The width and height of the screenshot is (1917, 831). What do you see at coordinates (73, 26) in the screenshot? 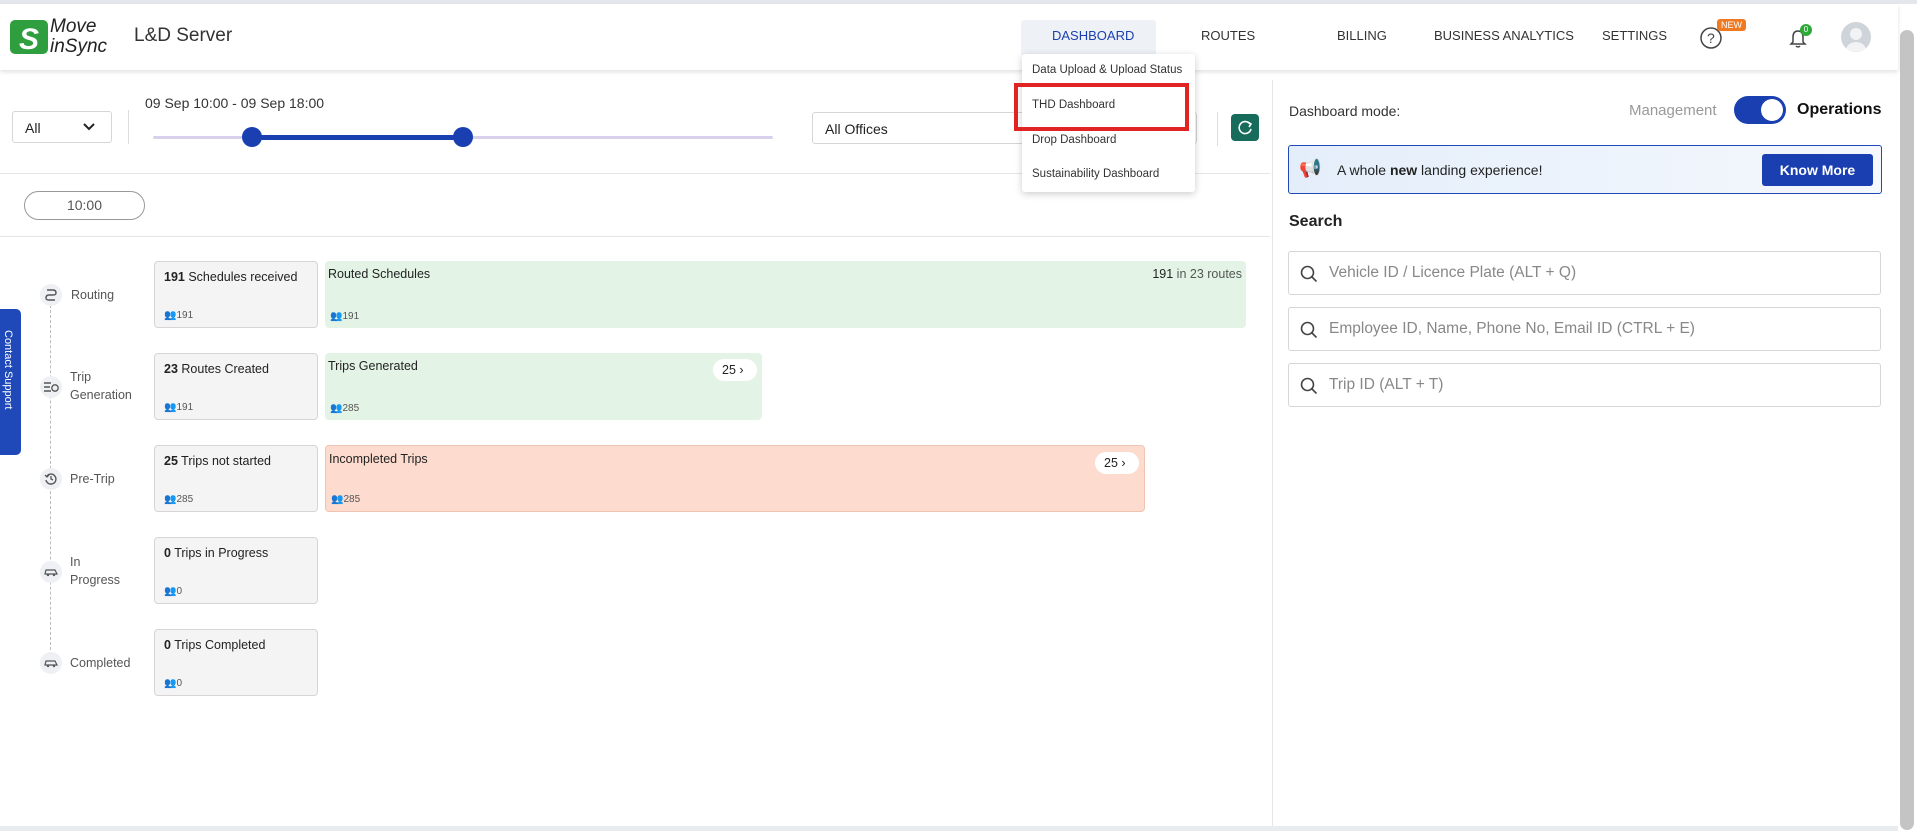
I see `logo-text-line1: Move` at bounding box center [73, 26].